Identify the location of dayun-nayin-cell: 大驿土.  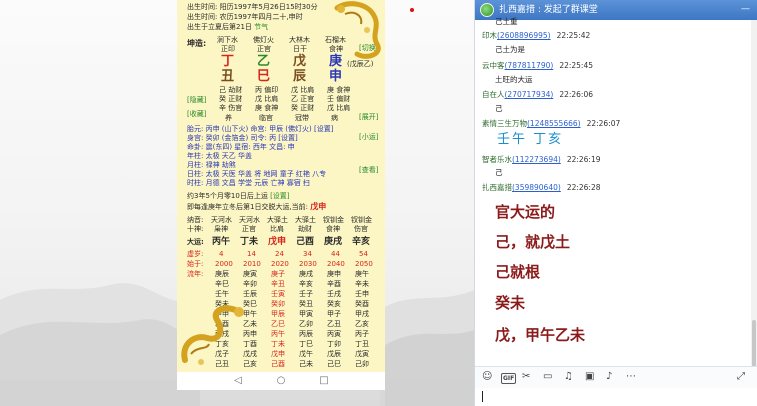
(305, 220).